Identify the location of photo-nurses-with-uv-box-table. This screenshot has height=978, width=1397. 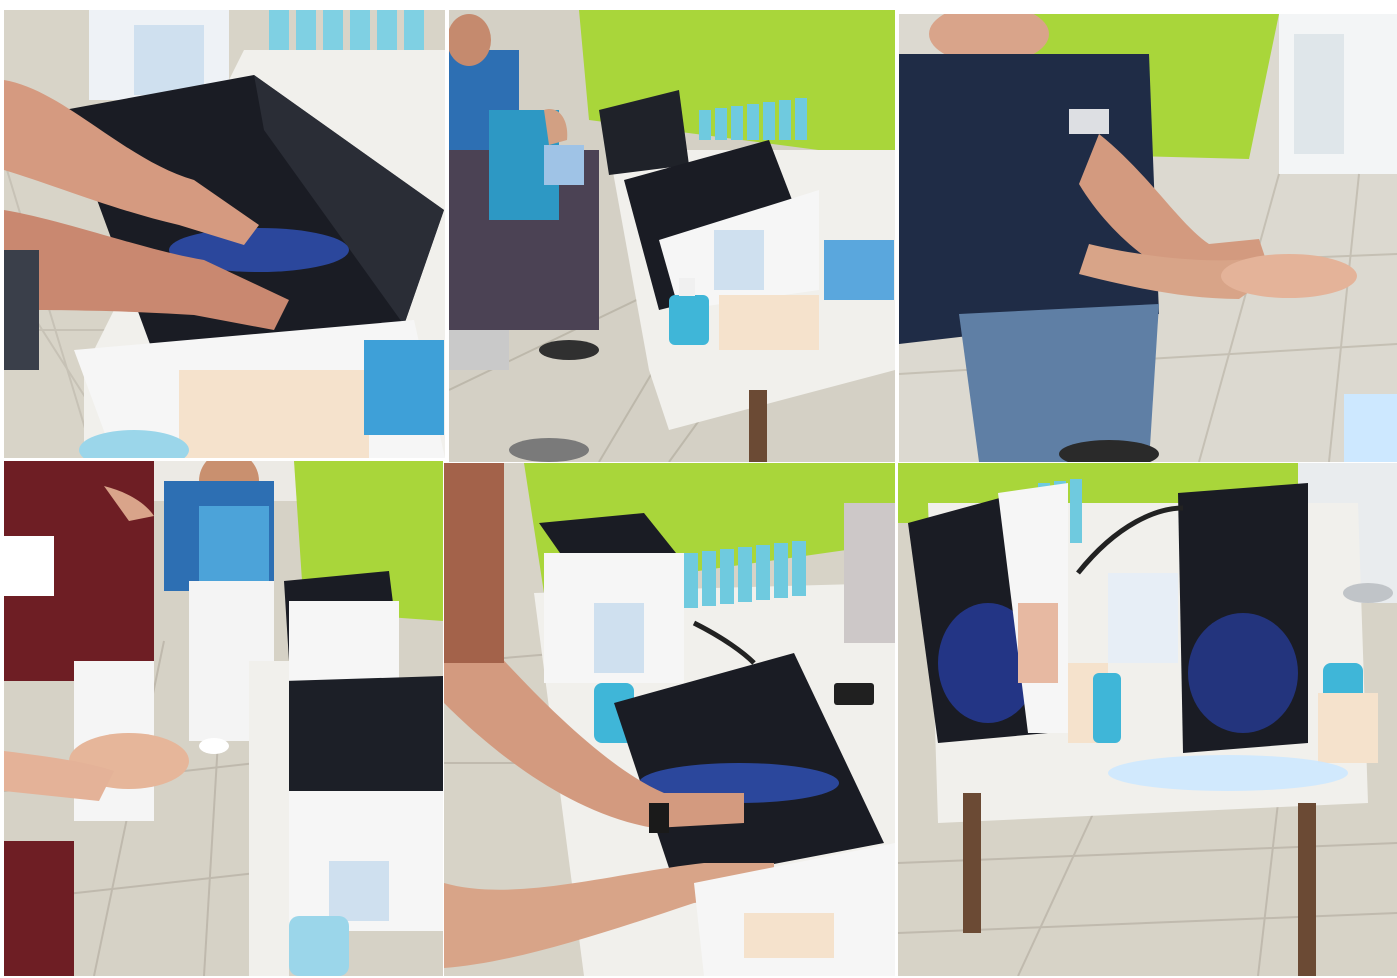
(672, 236).